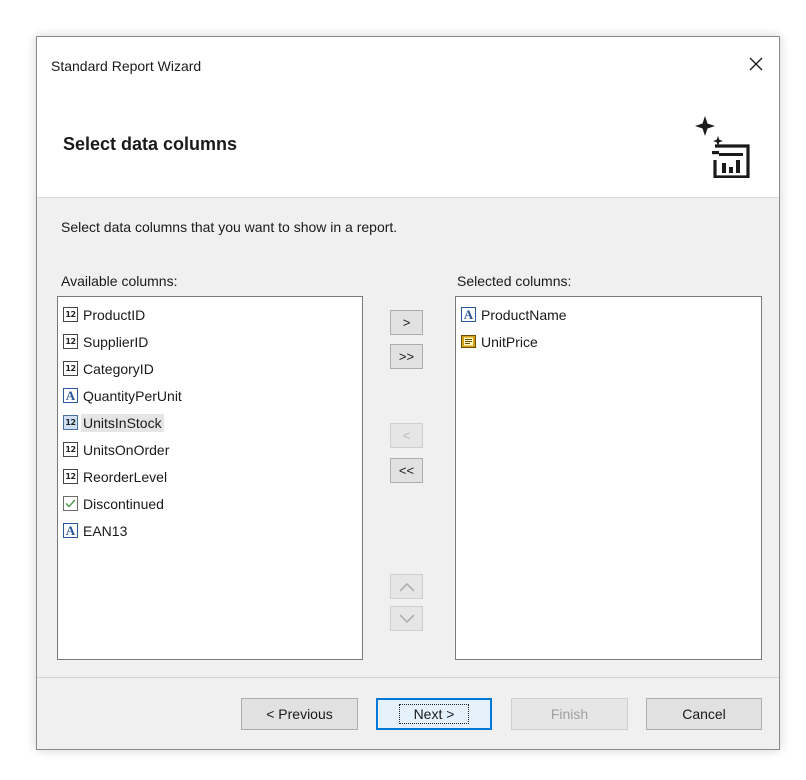 The image size is (806, 780). I want to click on page-title: Select data columns, so click(150, 144).